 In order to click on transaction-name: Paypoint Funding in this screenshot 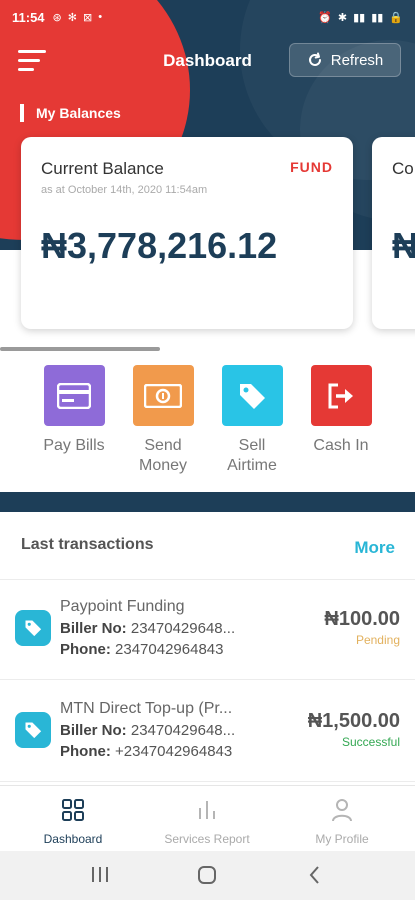, I will do `click(122, 606)`.